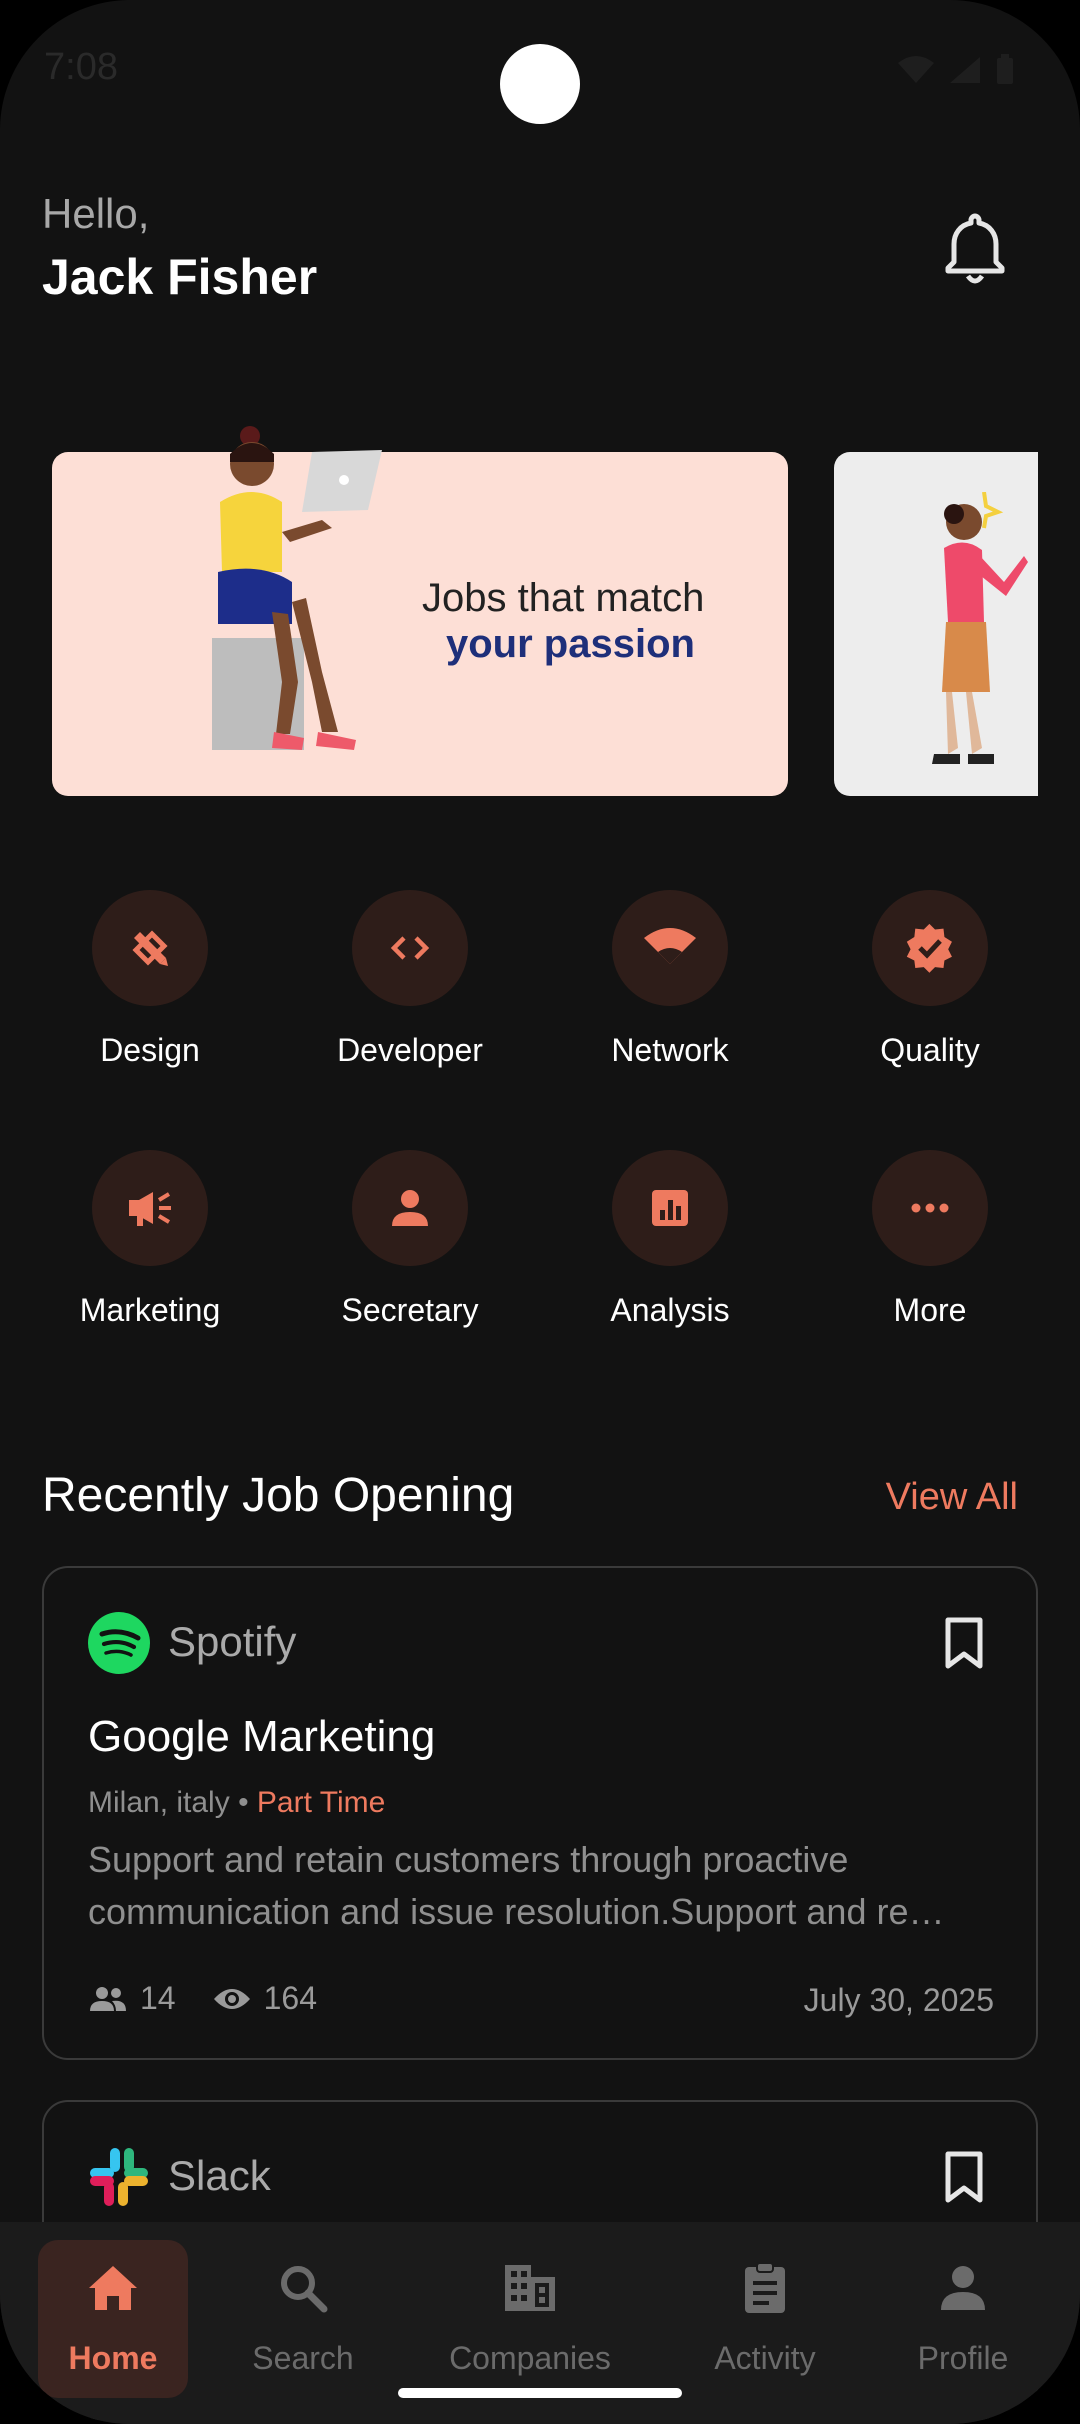 The width and height of the screenshot is (1080, 2424). I want to click on status-bar: 7:08, so click(540, 70).